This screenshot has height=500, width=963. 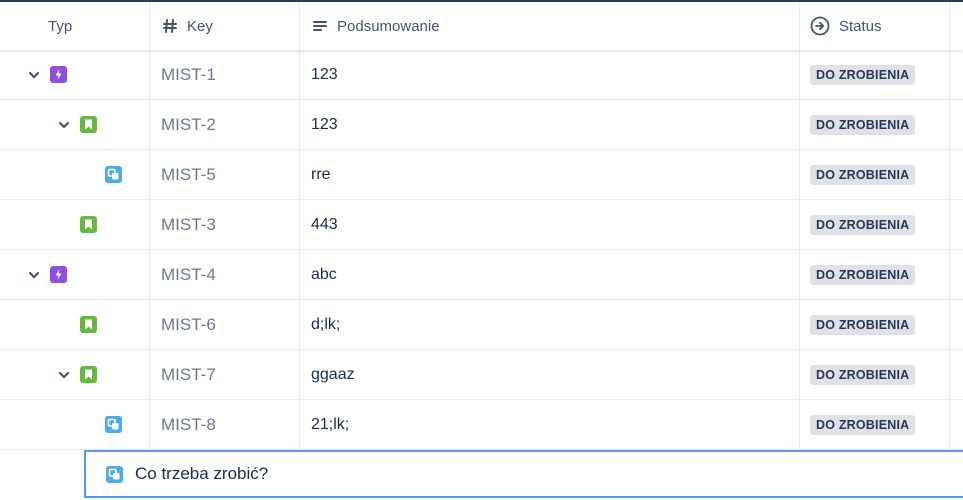 What do you see at coordinates (333, 375) in the screenshot?
I see `issue-summary: ggaaz` at bounding box center [333, 375].